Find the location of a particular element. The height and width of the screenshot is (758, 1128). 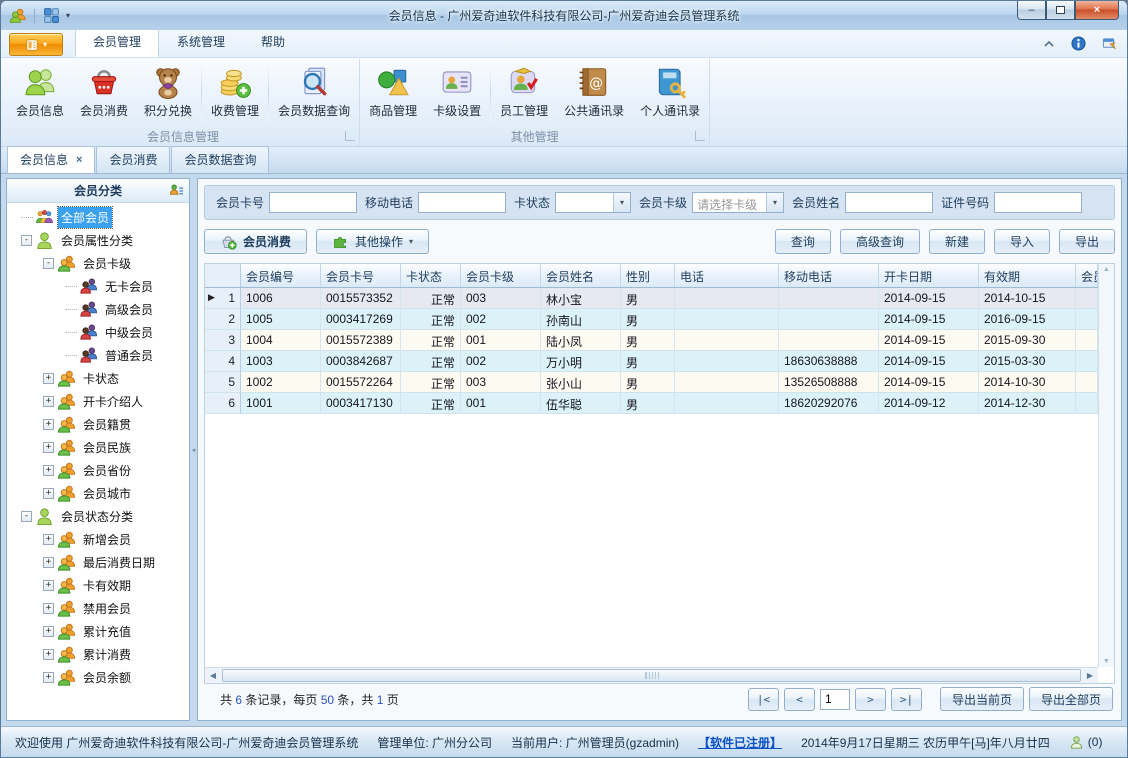

ribbon-item-公共通讯录: @ 公共通讯录 is located at coordinates (594, 93).